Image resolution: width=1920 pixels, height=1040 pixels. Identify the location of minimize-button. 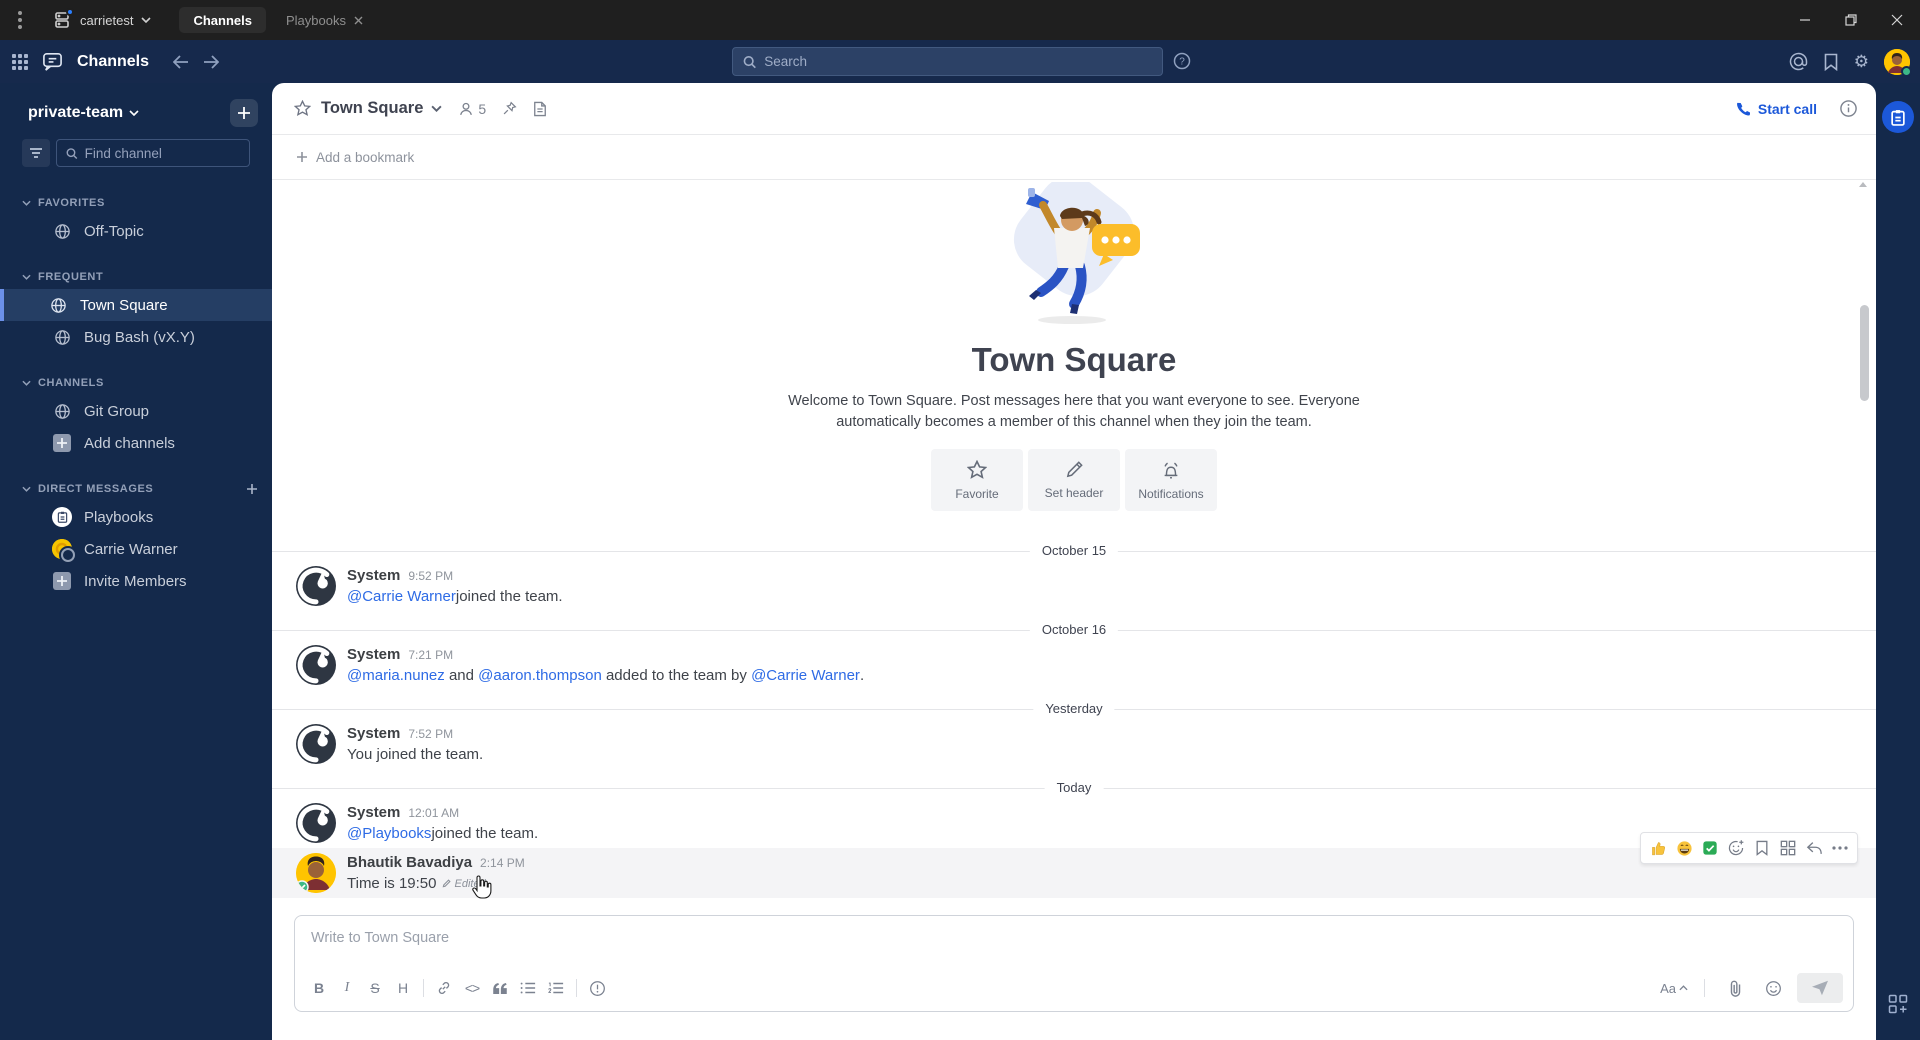
(1805, 20).